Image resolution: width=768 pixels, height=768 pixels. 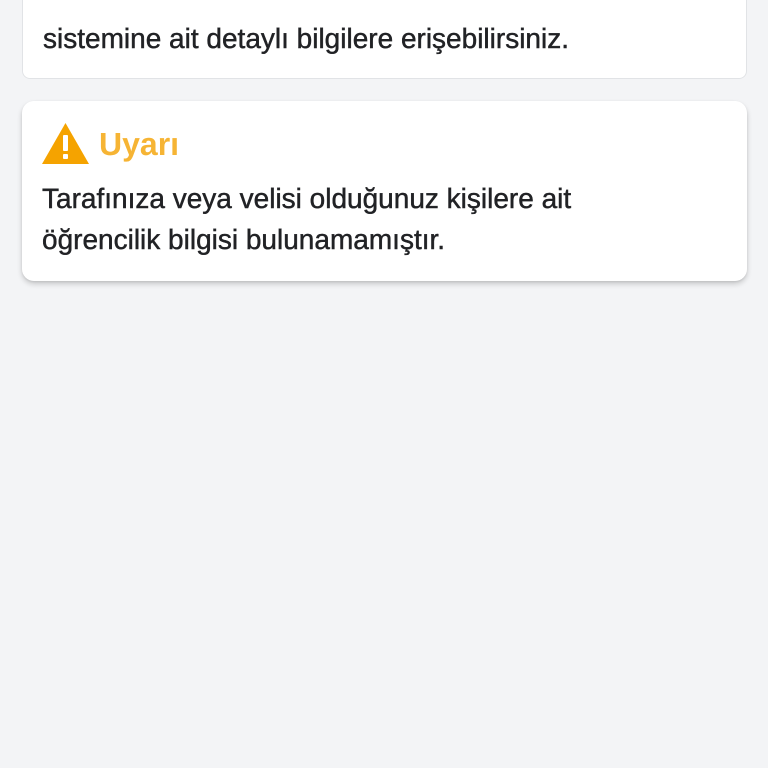 I want to click on info-text: sistemine ait detaylı bilgilere erişebilirsiniz., so click(x=306, y=39).